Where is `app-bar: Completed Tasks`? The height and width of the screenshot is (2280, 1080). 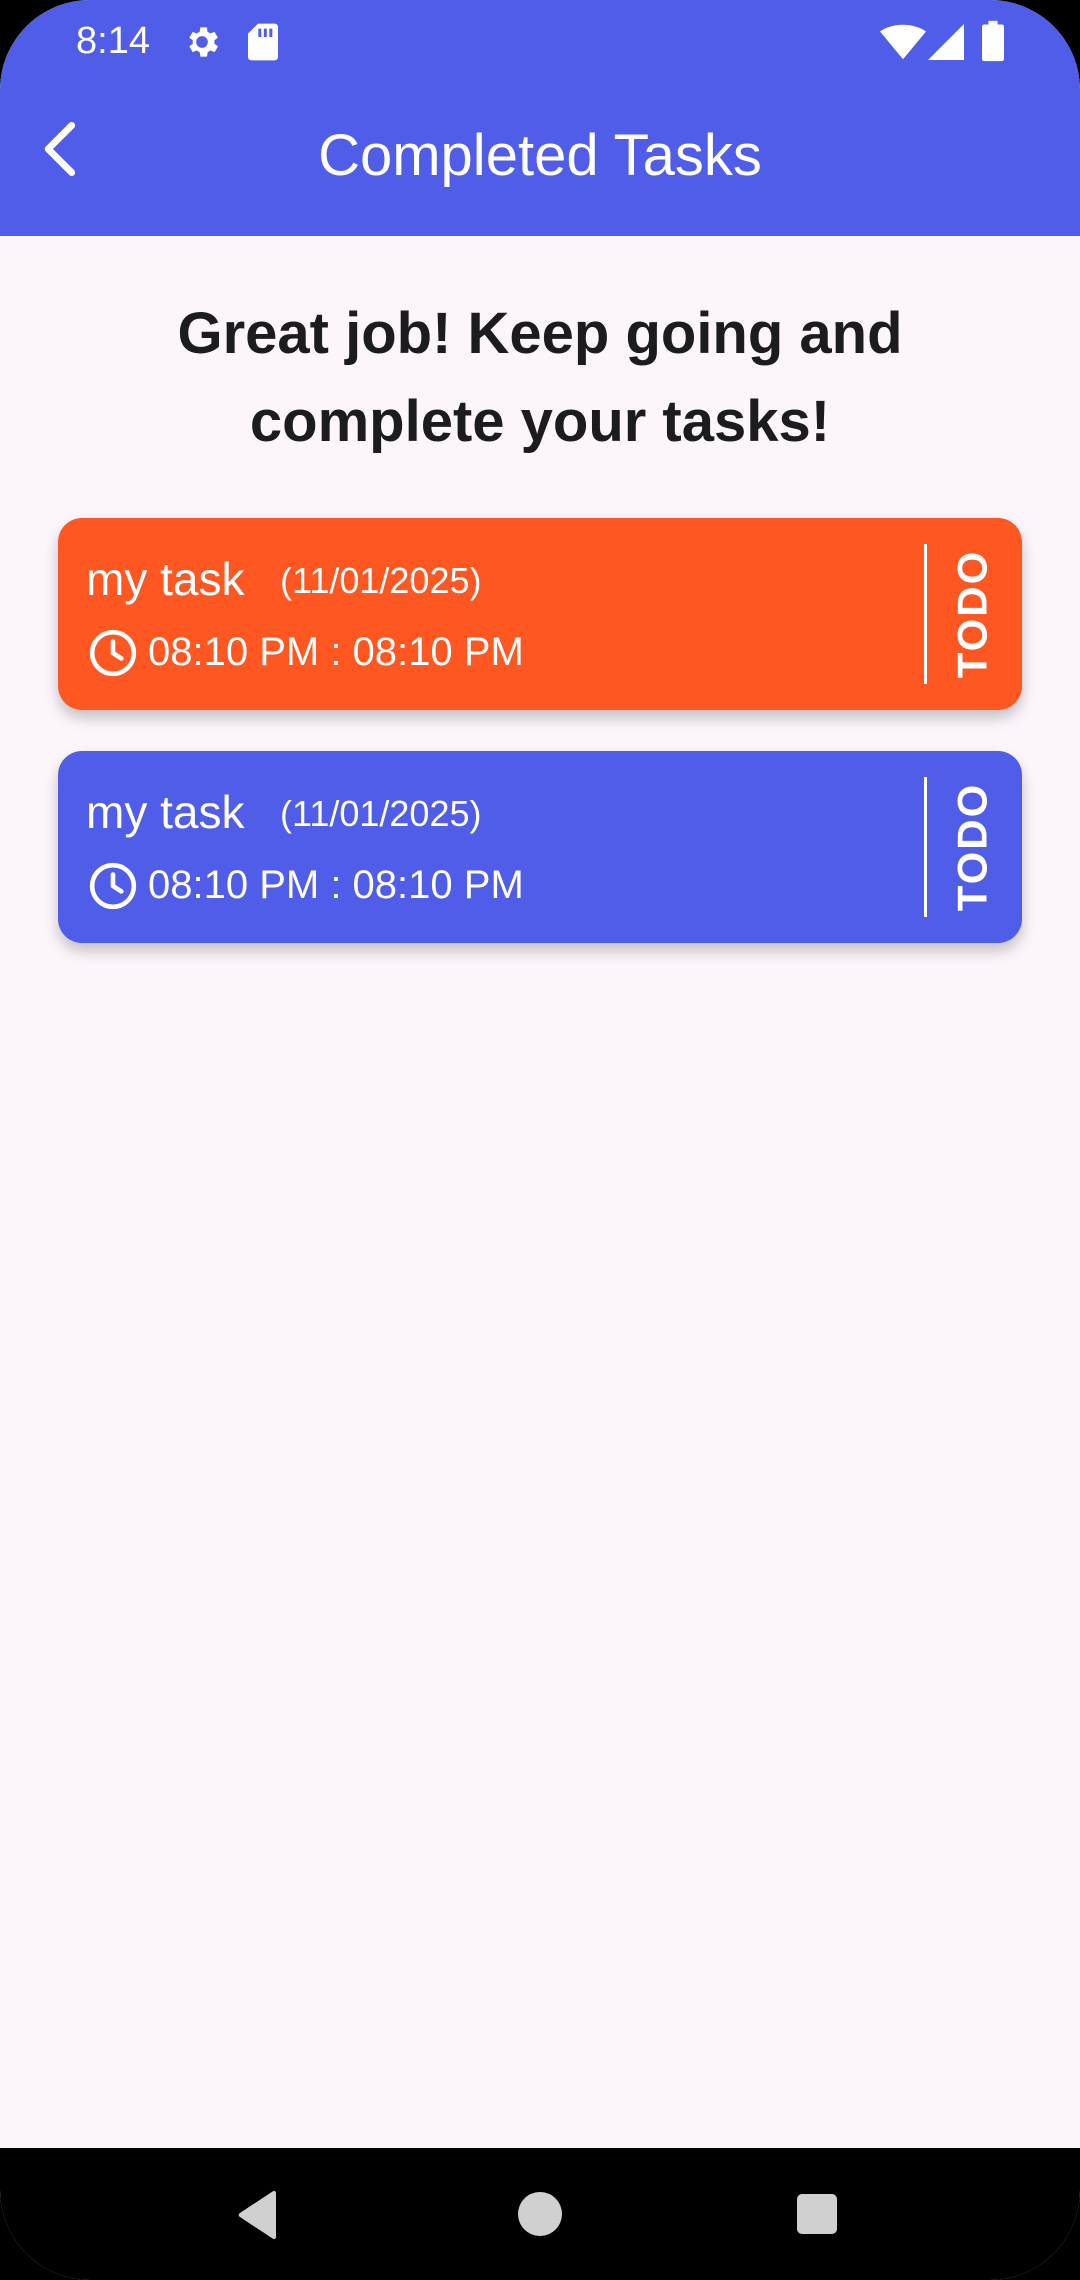
app-bar: Completed Tasks is located at coordinates (540, 161).